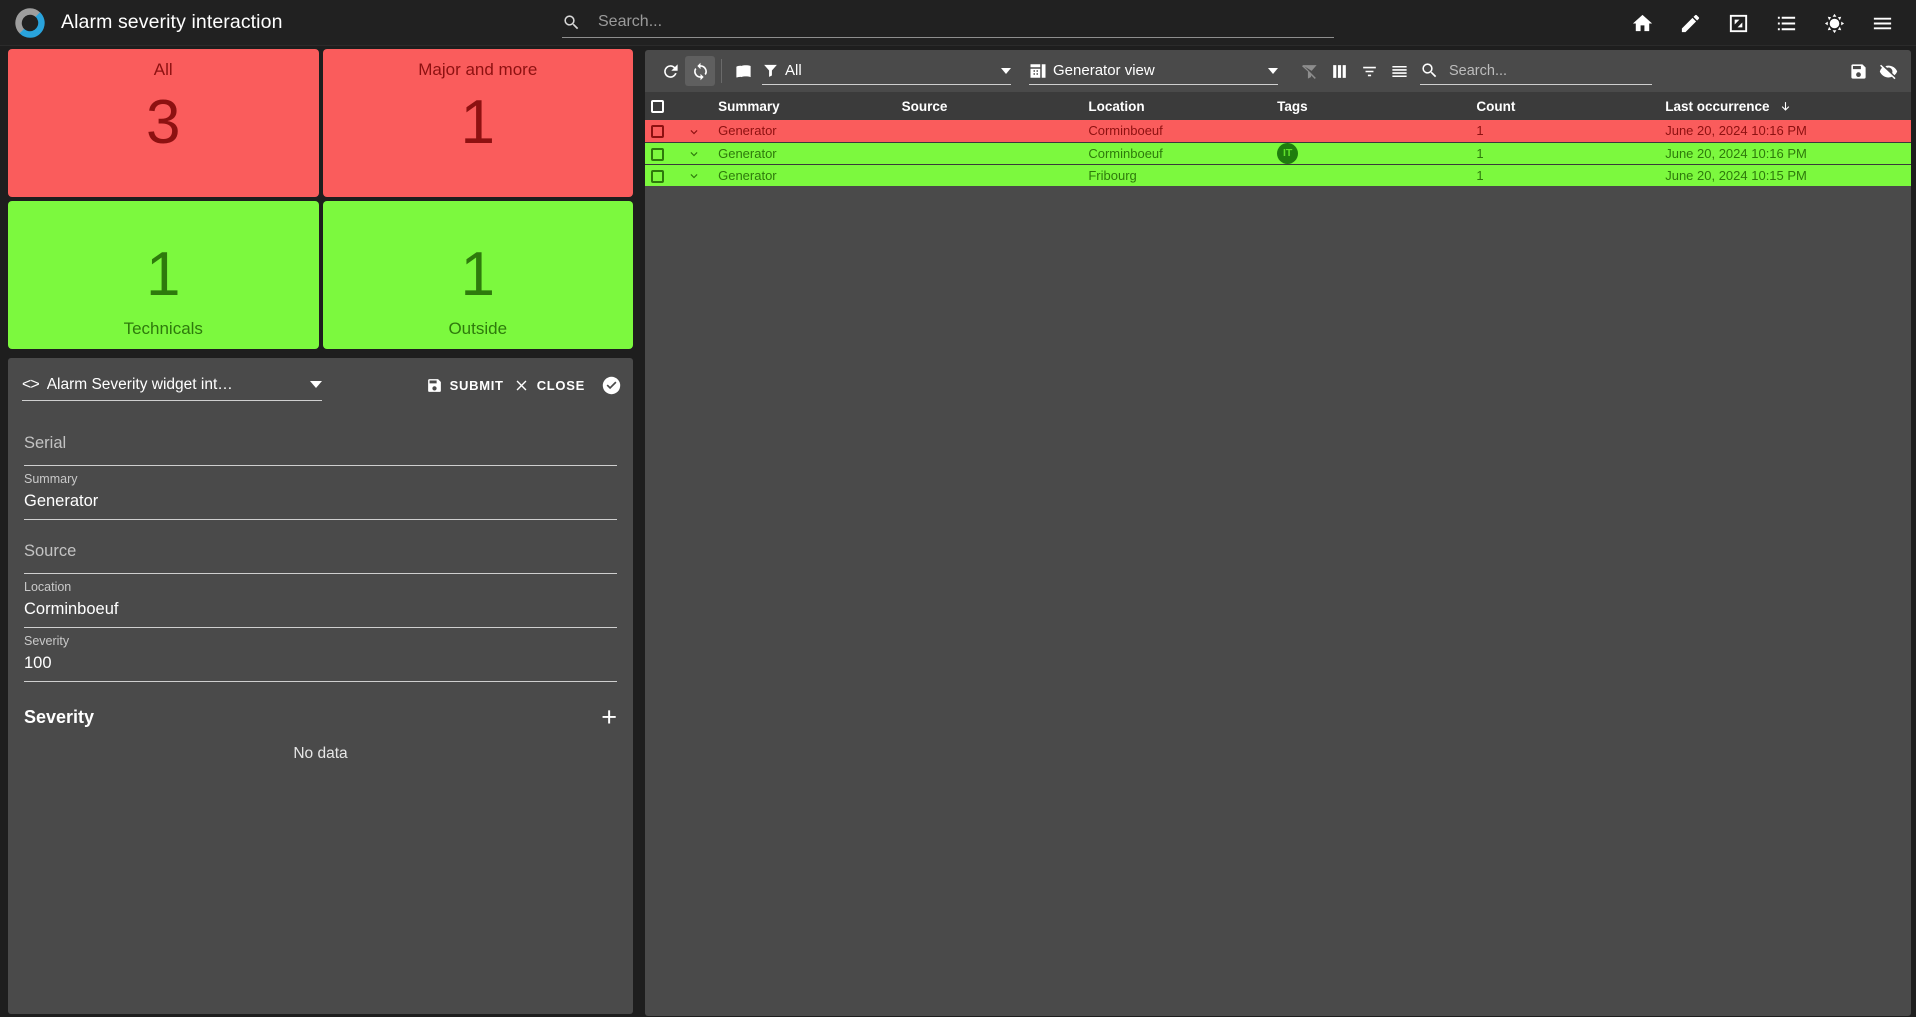  I want to click on column-header-tags: Tags, so click(1370, 106).